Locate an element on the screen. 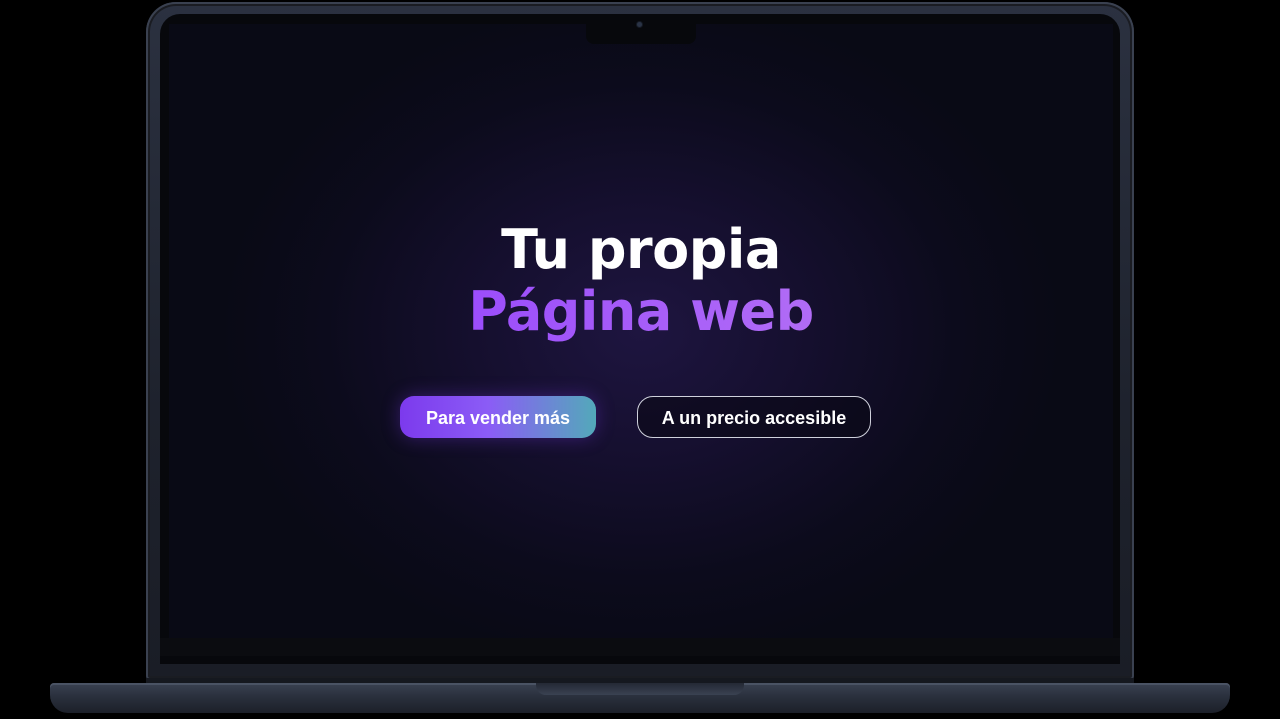 This screenshot has height=719, width=1280. hero-title-highlight: Página web is located at coordinates (641, 311).